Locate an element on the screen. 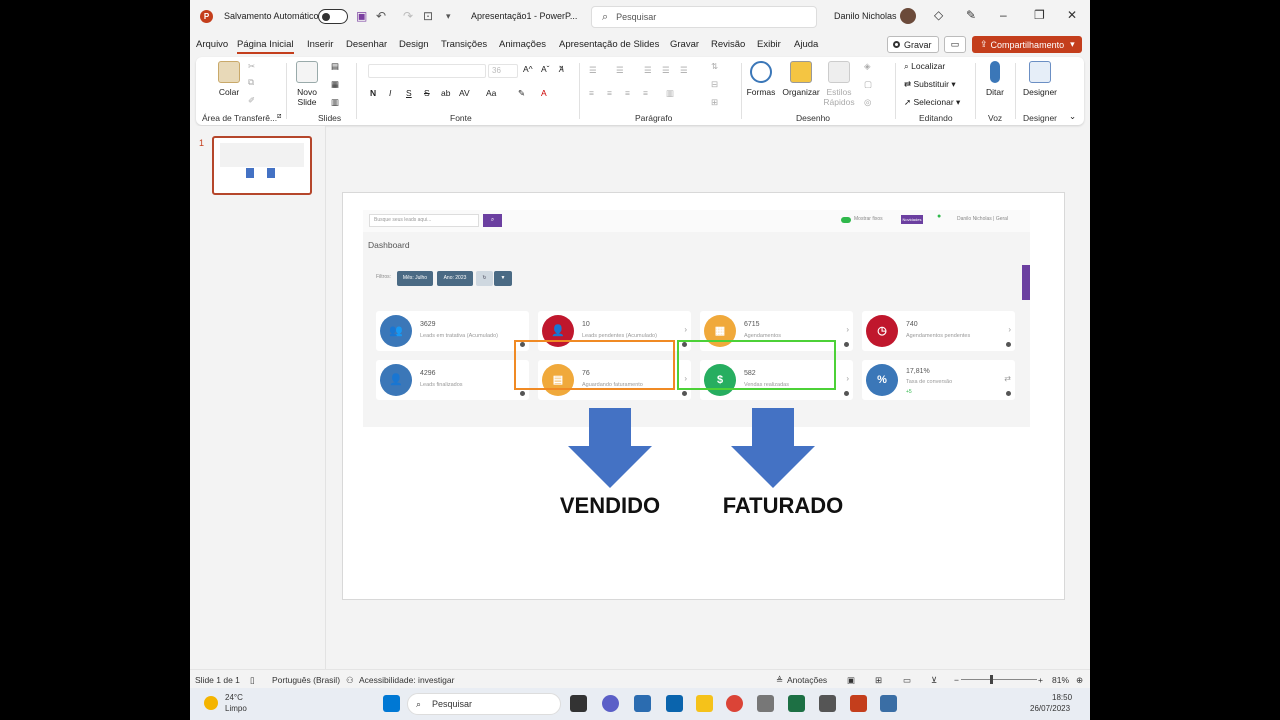 The width and height of the screenshot is (1280, 720). new-slide-button: Novo Slide is located at coordinates (307, 84).